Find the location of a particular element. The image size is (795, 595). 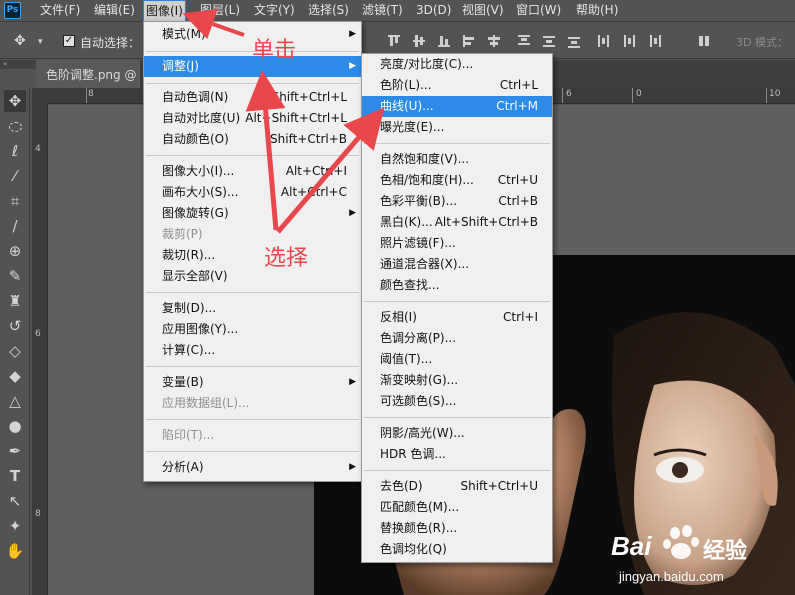

baidu-watermark: Bai 经验 jingyan.baidu.com is located at coordinates (685, 560).